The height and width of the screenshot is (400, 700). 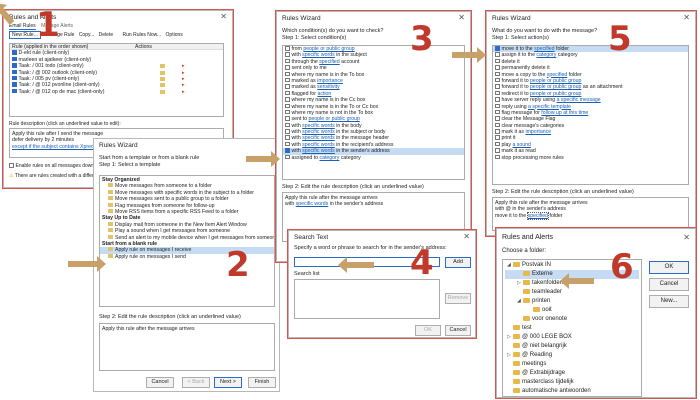 What do you see at coordinates (572, 355) in the screenshot?
I see `folder-item: ▷ @ Reading` at bounding box center [572, 355].